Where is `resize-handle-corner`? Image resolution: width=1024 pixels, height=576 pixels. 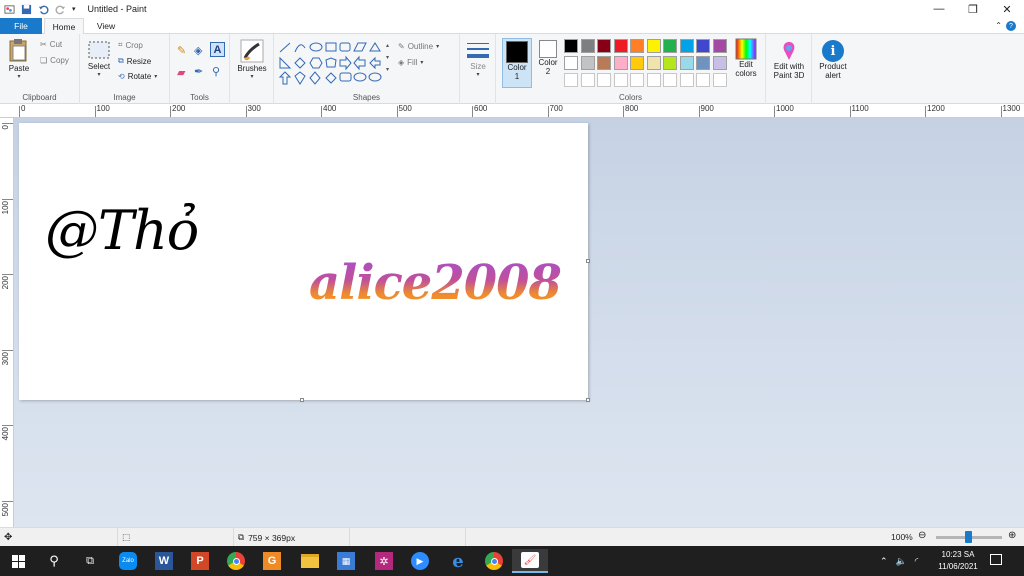 resize-handle-corner is located at coordinates (588, 400).